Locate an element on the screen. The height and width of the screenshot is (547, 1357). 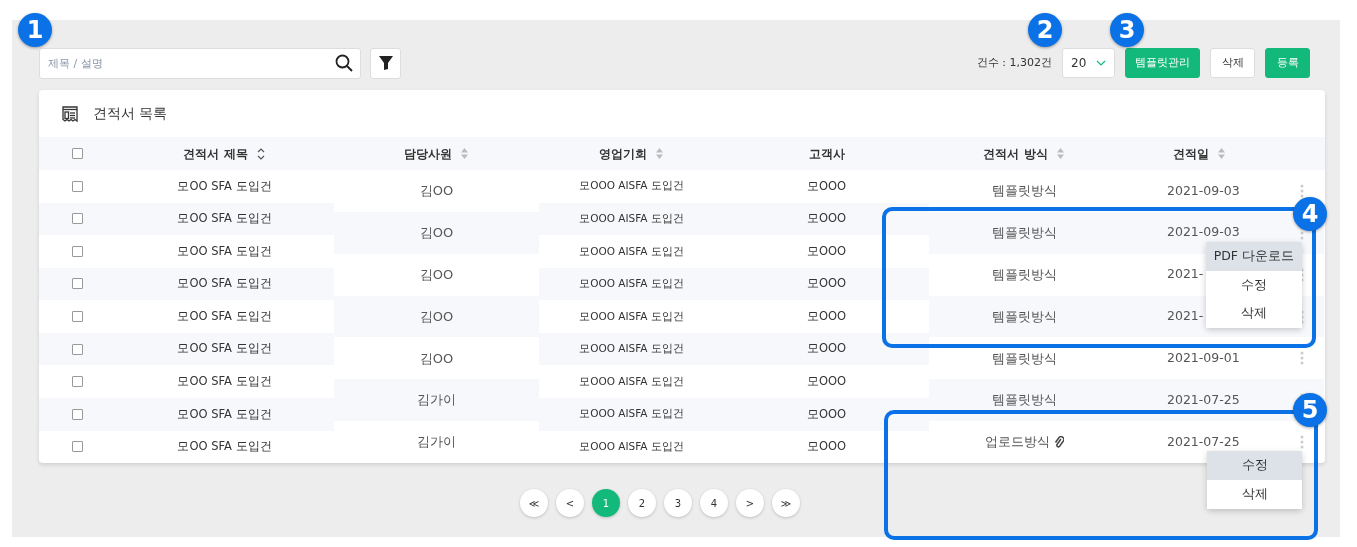
page-button: 2 is located at coordinates (642, 503).